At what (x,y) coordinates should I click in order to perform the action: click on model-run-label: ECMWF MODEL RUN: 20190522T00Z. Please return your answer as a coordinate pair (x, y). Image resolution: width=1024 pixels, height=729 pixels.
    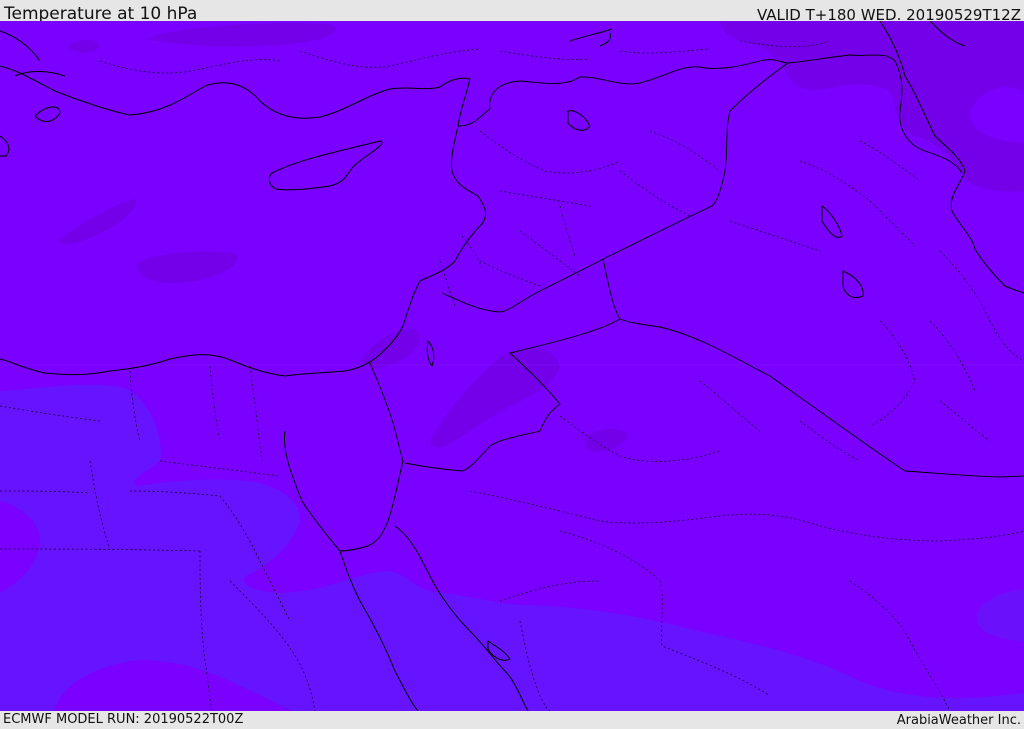
    Looking at the image, I should click on (123, 719).